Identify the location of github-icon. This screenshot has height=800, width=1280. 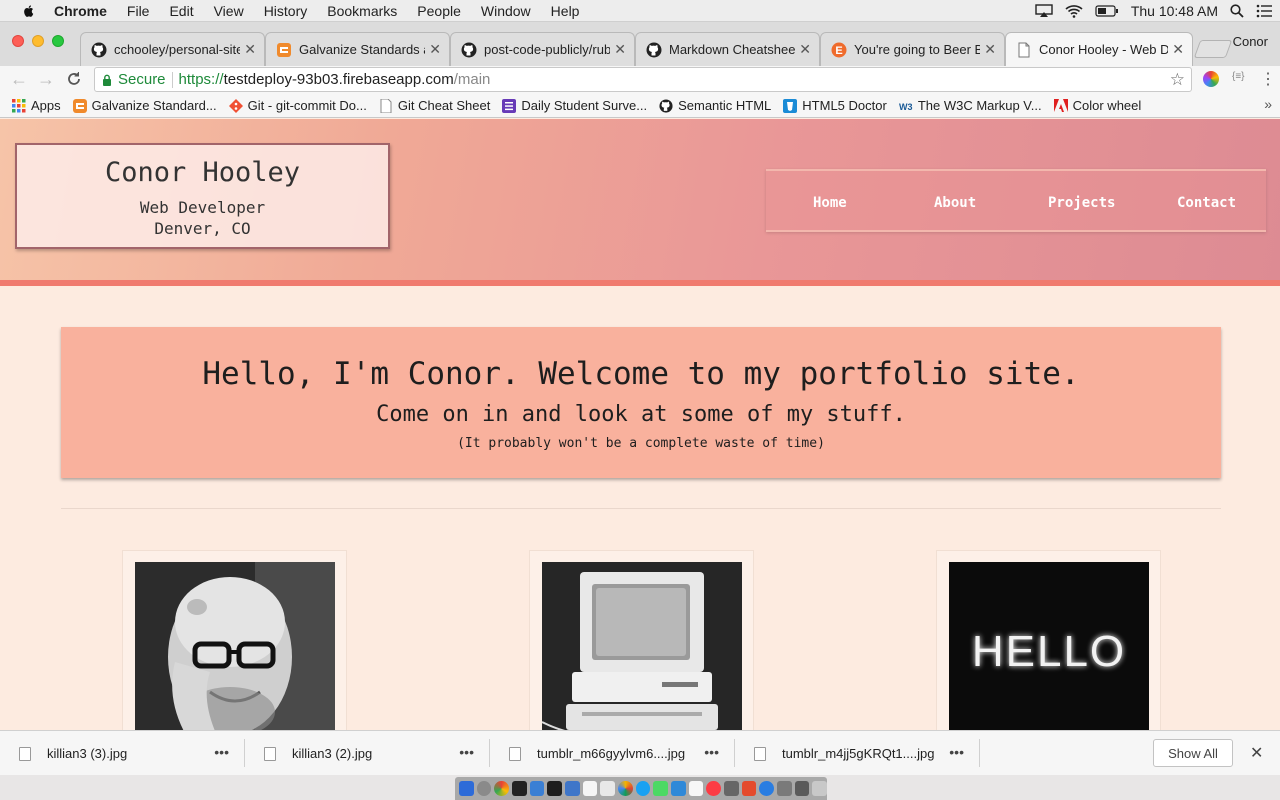
(469, 49).